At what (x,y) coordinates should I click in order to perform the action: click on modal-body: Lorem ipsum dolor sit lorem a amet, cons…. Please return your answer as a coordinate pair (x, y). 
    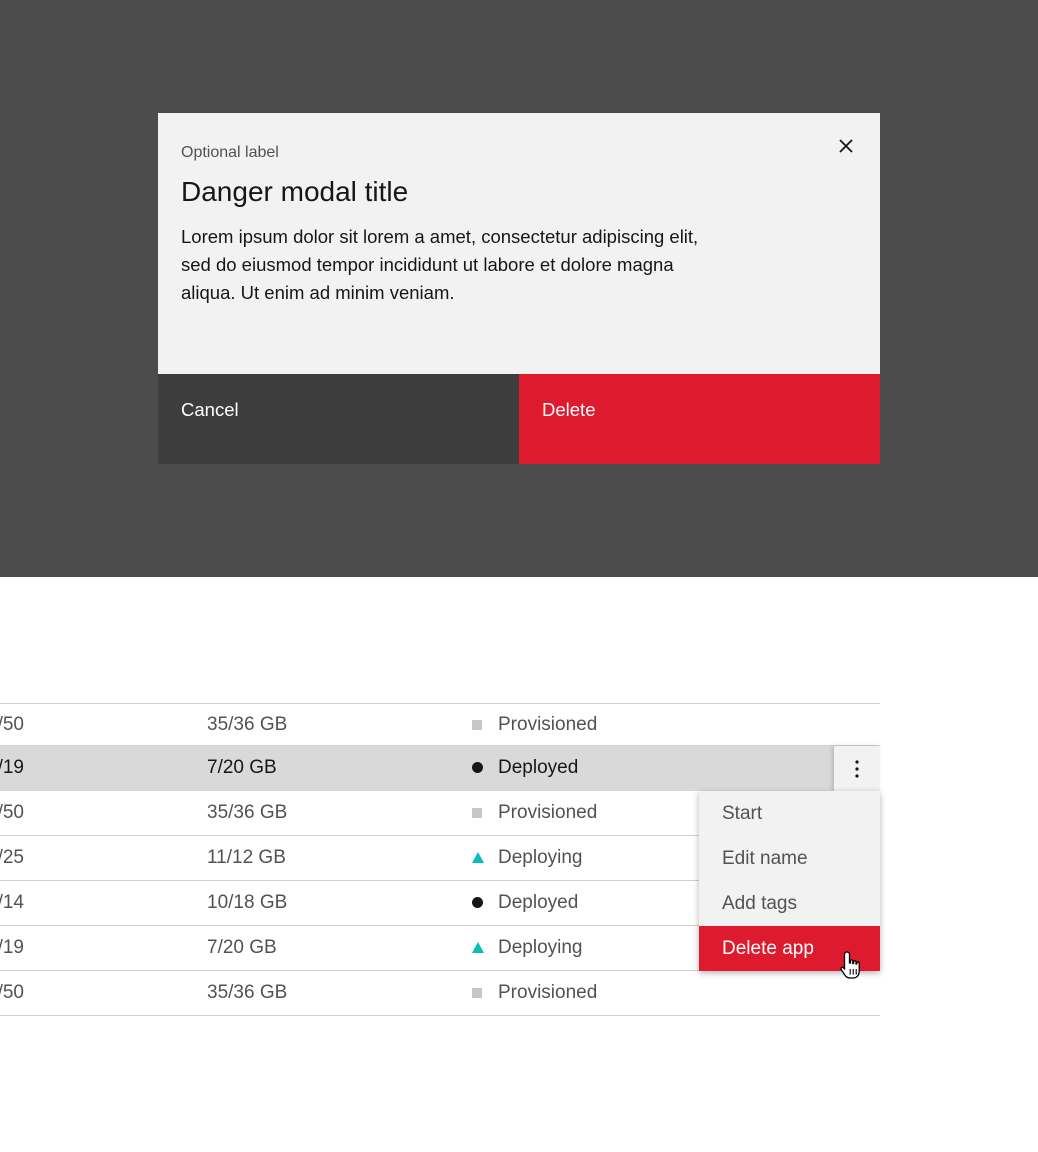
    Looking at the image, I should click on (440, 264).